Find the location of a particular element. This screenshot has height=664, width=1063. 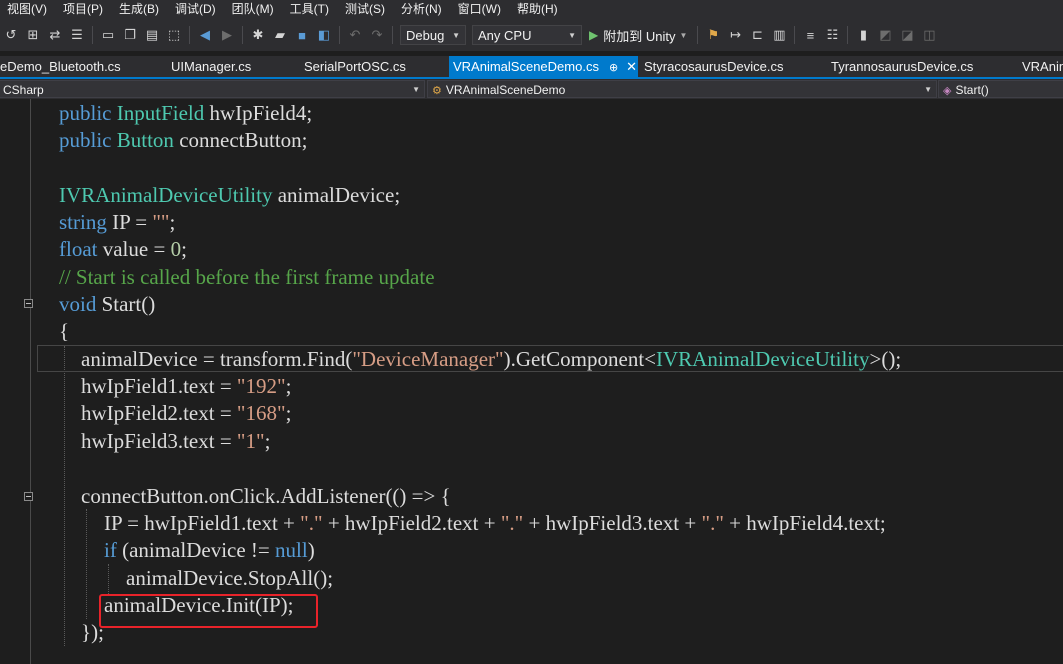

tab-vranimalscenedemo: VRAnimalSceneDemo.cs ⊕ ✕ is located at coordinates (543, 66).